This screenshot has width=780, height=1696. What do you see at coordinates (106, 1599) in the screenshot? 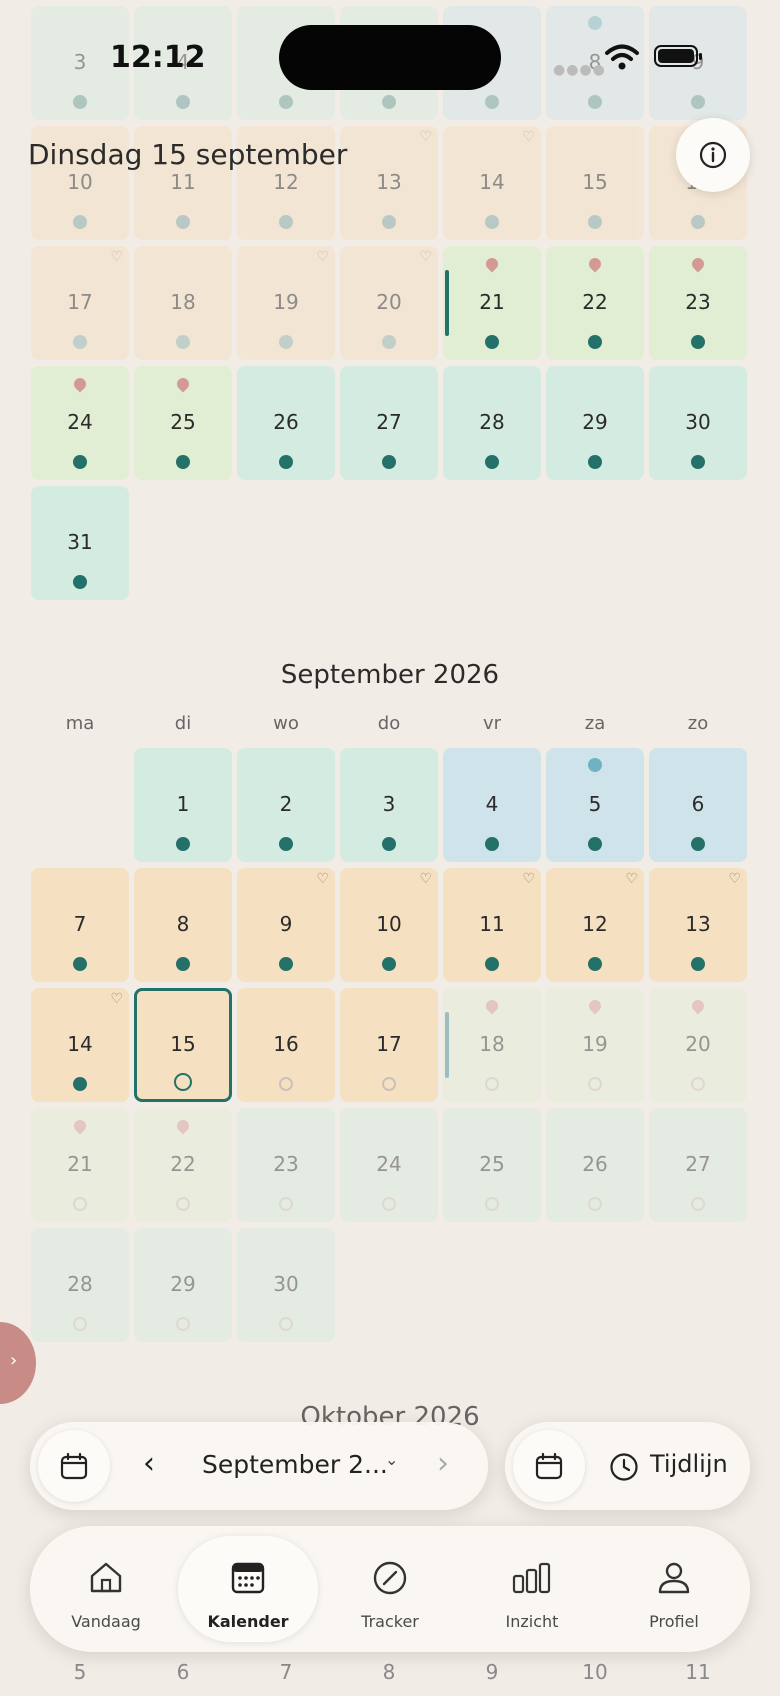
I see `tab-vandaag: Vandaag` at bounding box center [106, 1599].